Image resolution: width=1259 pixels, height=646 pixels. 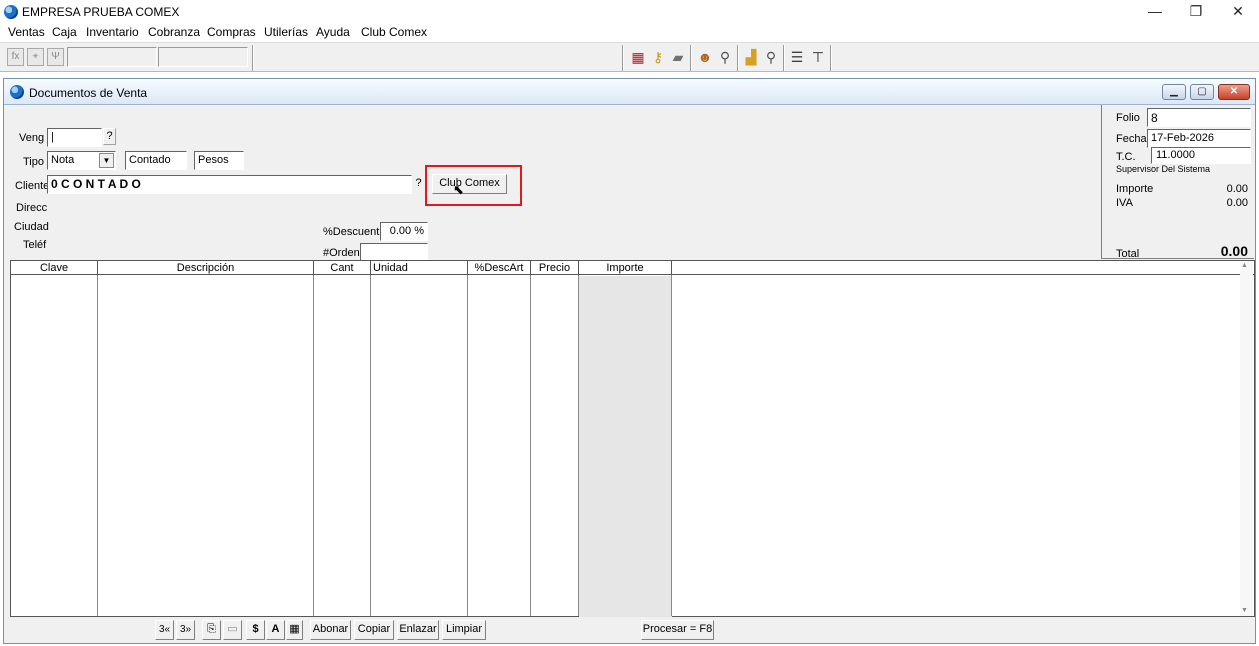 I want to click on descuento-input: 0.00 %, so click(x=404, y=231).